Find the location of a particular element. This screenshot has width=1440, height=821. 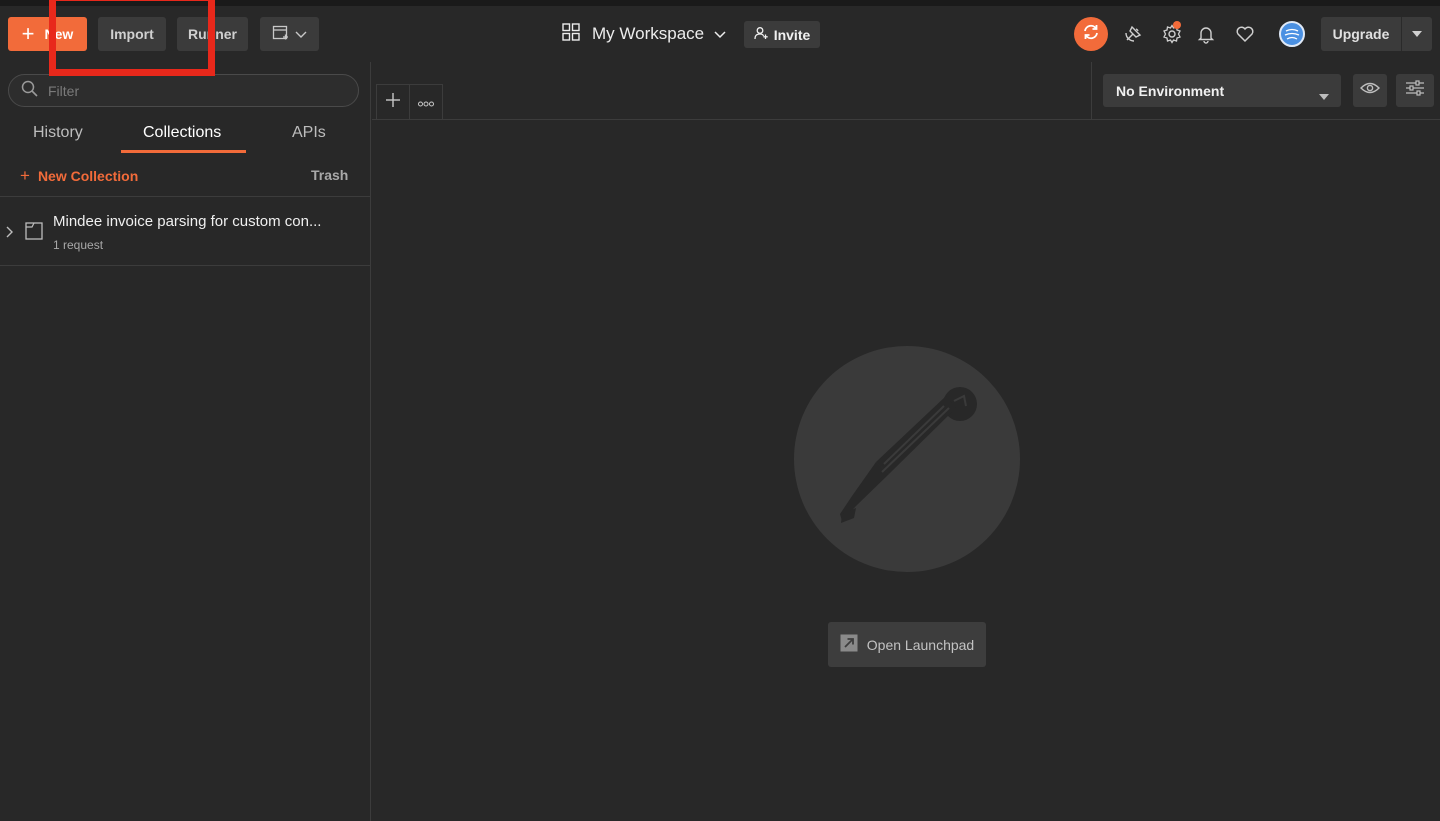

trash-button: Trash is located at coordinates (329, 175).